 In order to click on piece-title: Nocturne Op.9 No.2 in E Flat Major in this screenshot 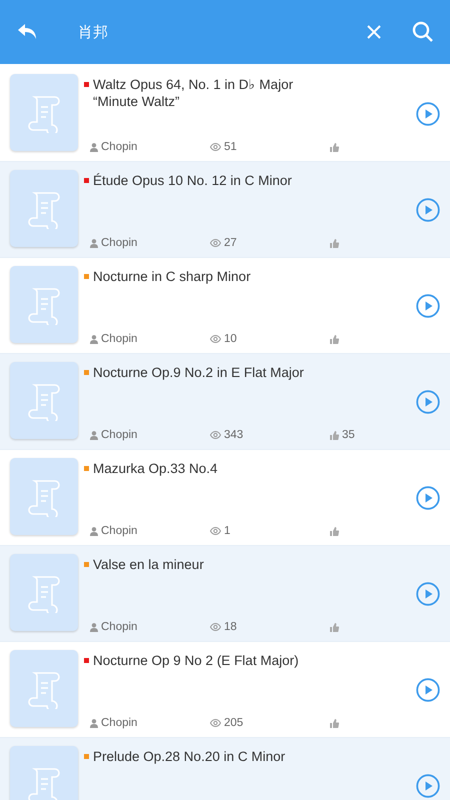, I will do `click(198, 372)`.